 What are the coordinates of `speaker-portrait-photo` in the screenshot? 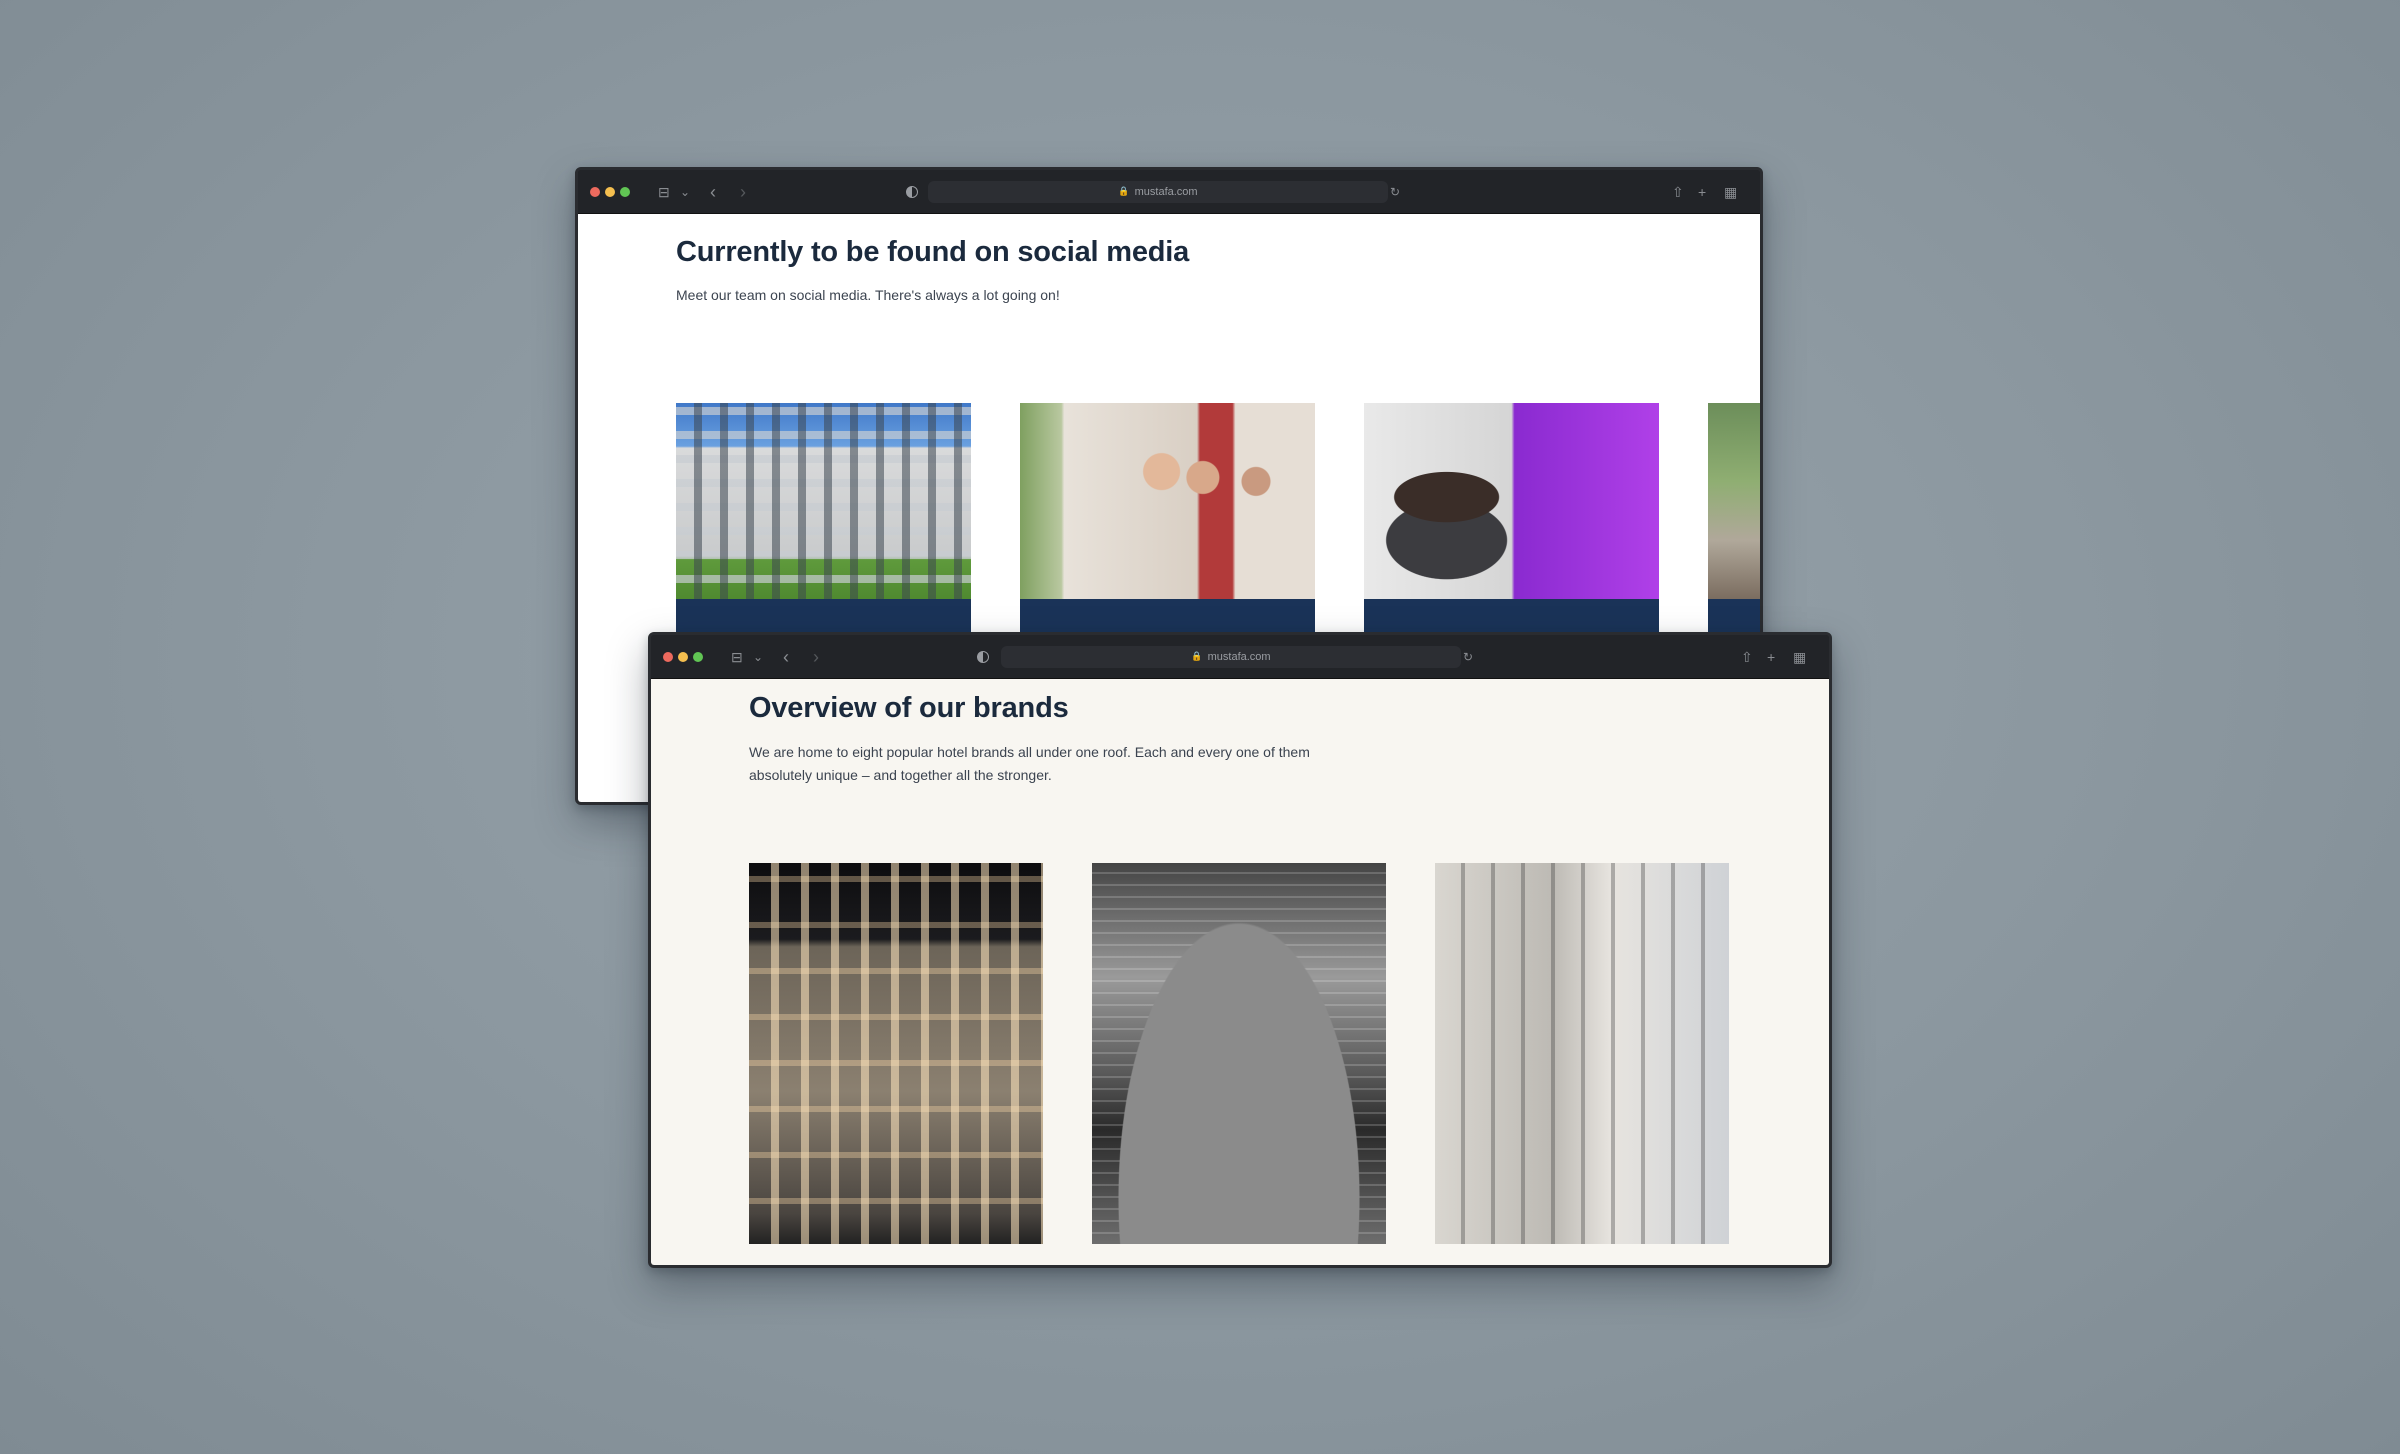 It's located at (1511, 501).